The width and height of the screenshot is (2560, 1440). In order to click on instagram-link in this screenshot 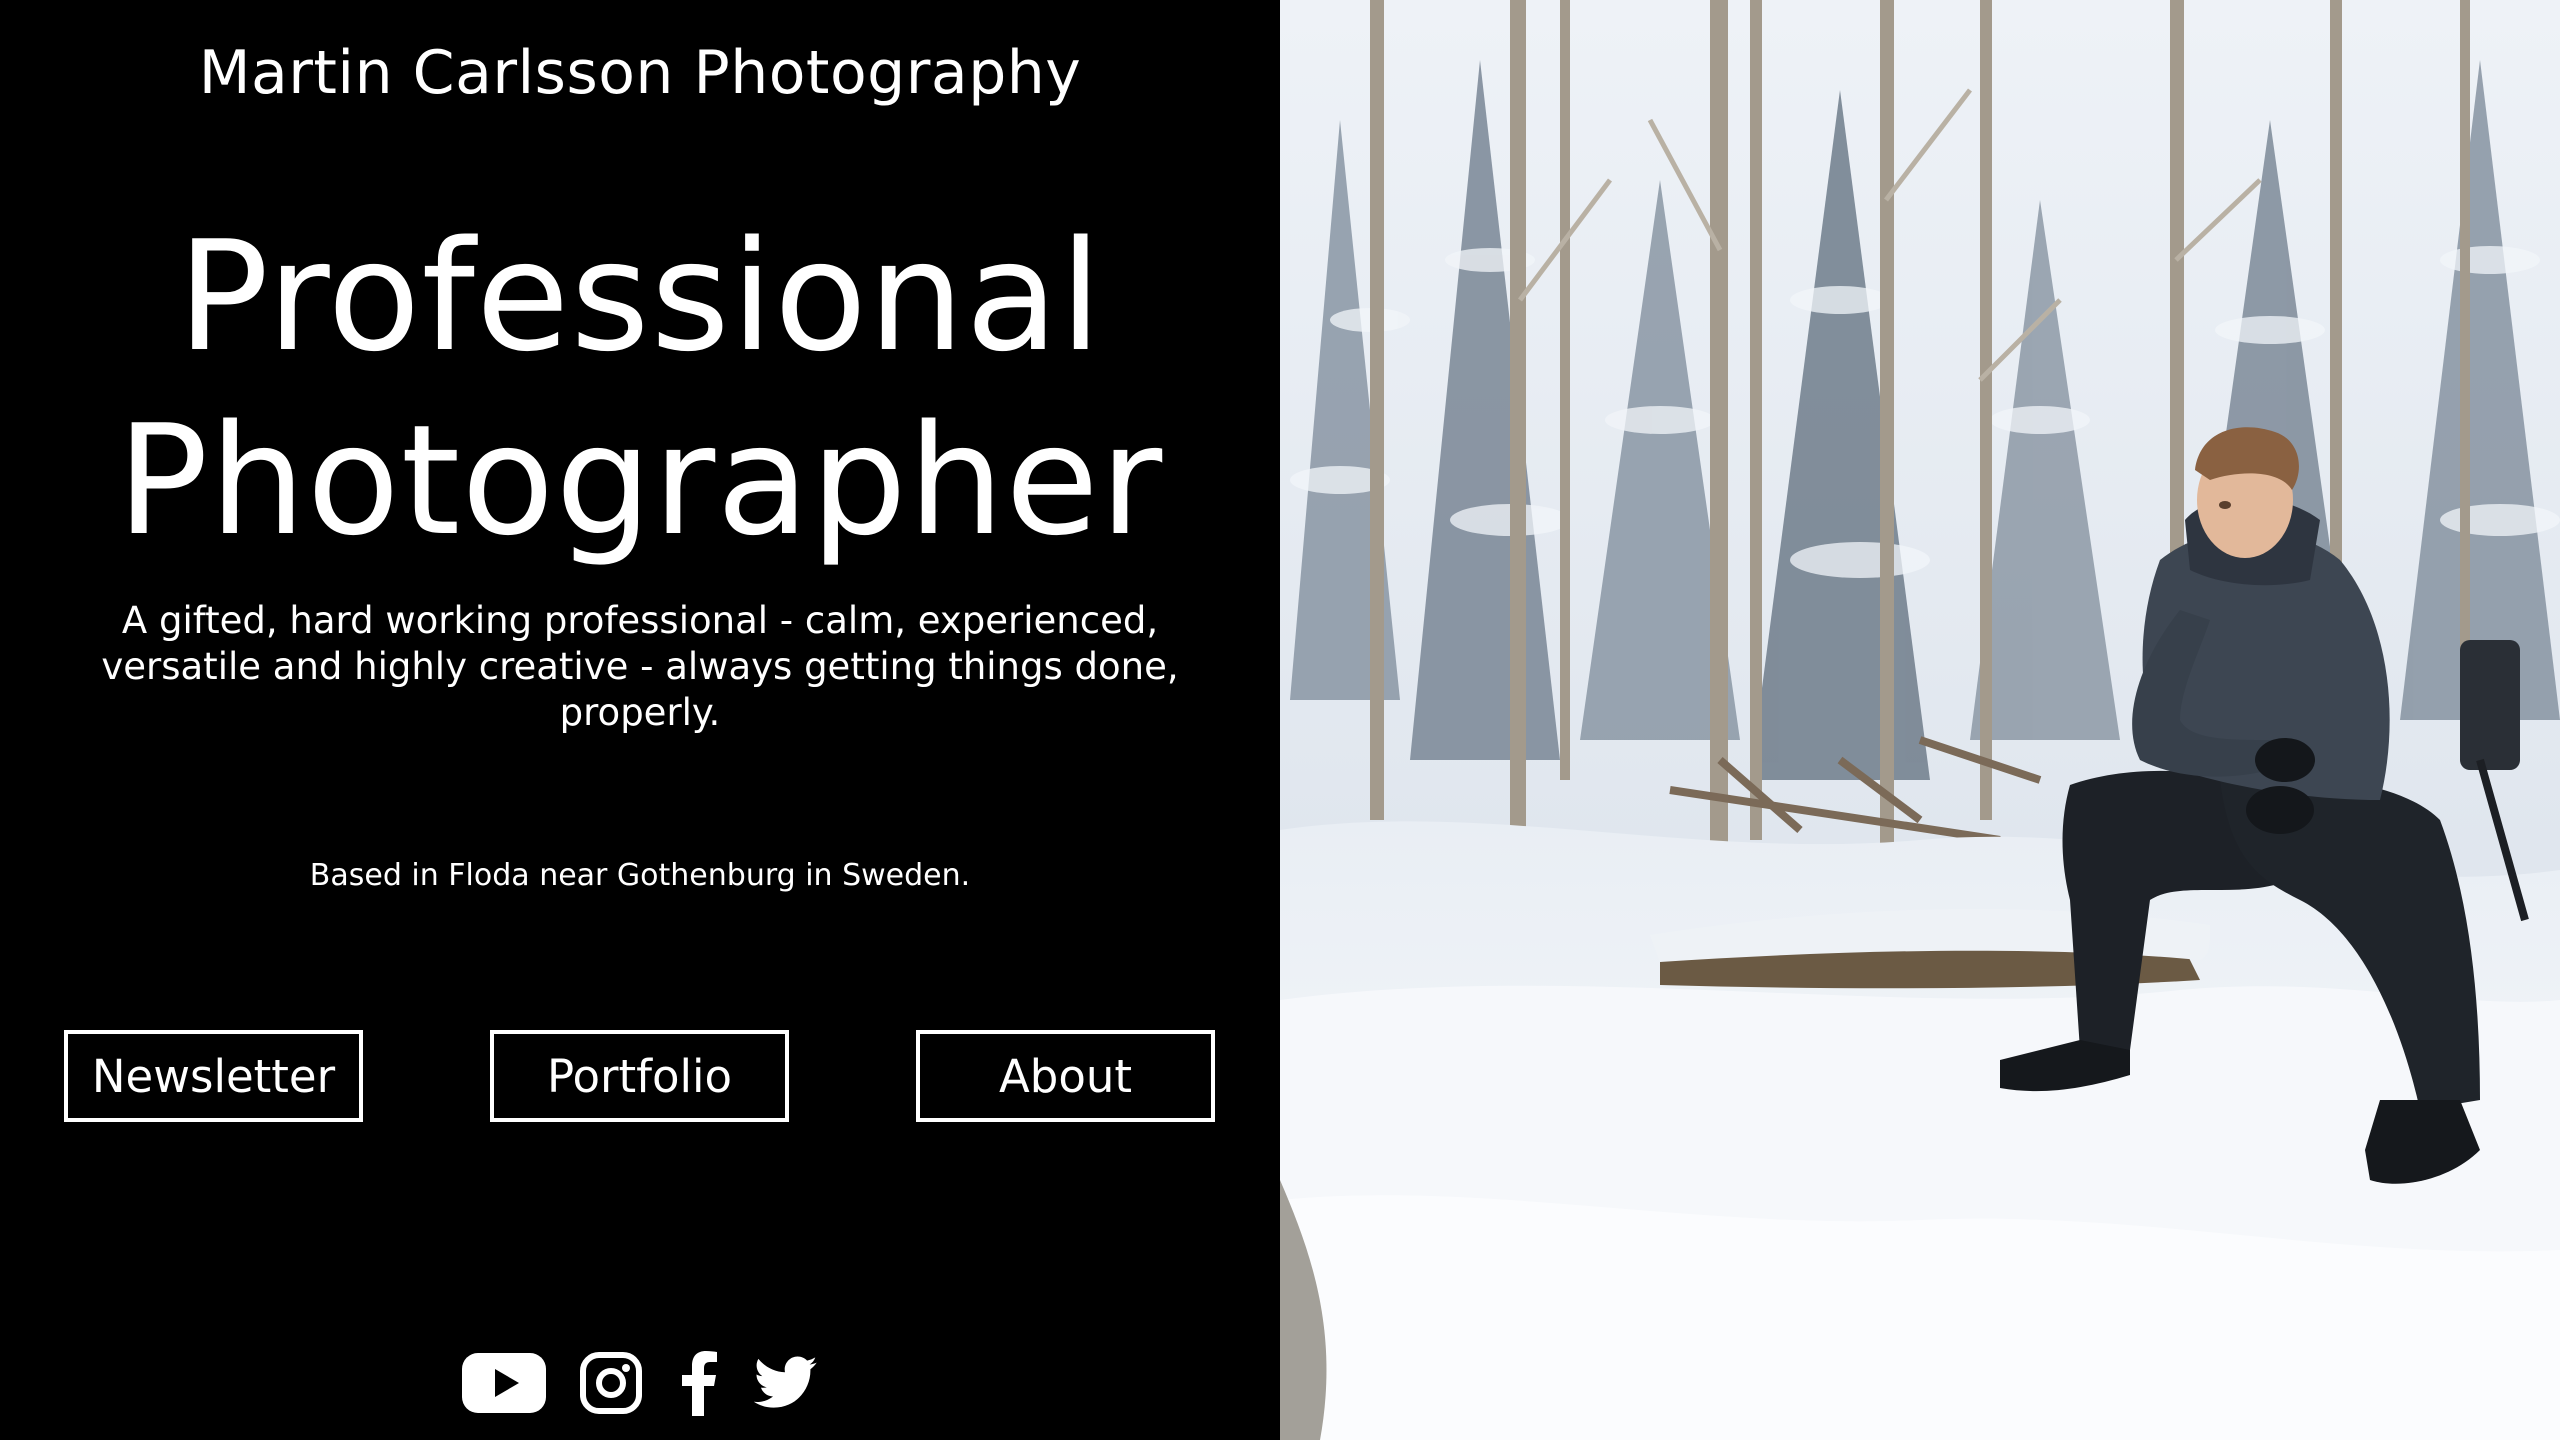, I will do `click(611, 1383)`.